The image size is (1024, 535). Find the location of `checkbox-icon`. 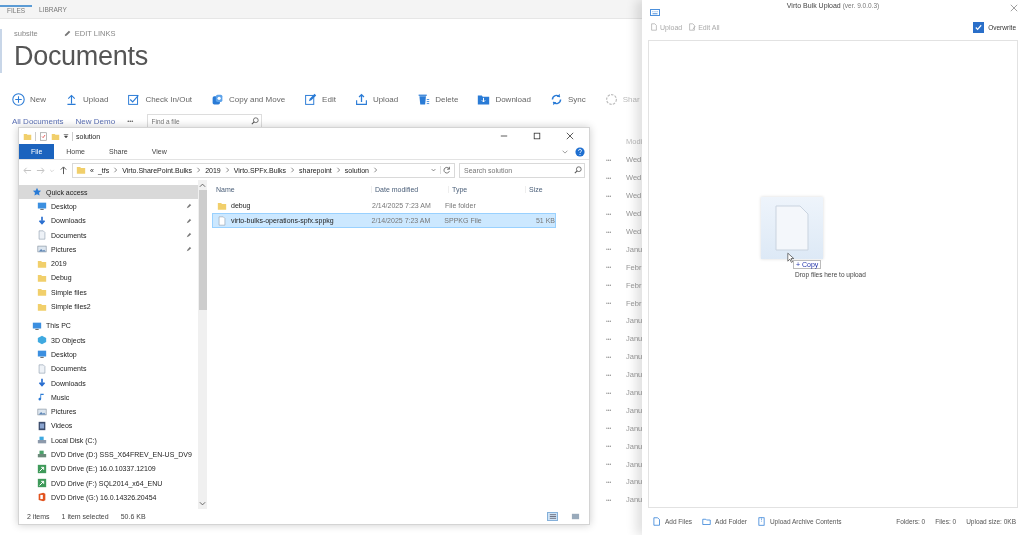

checkbox-icon is located at coordinates (134, 99).